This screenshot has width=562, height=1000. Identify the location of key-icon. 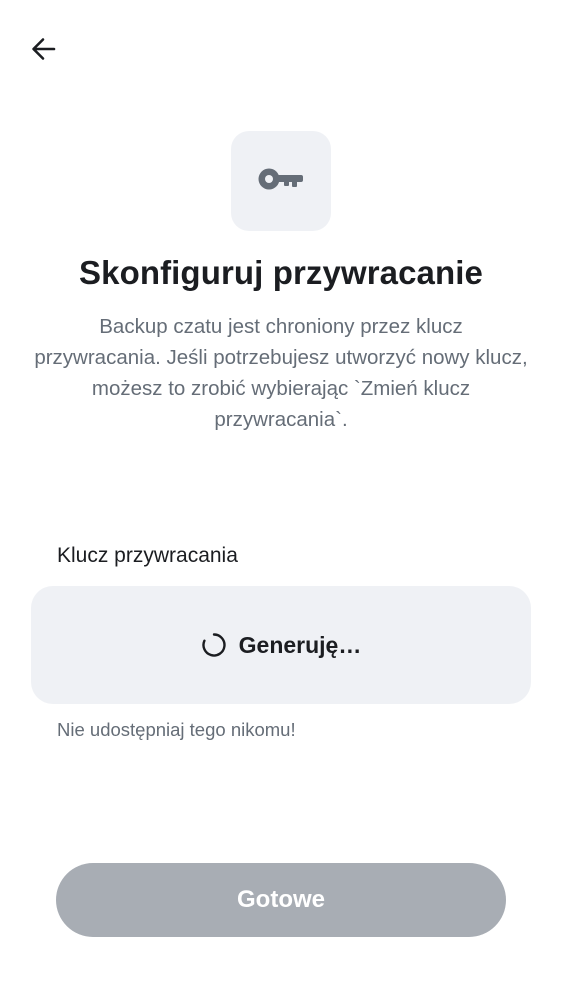
(281, 181).